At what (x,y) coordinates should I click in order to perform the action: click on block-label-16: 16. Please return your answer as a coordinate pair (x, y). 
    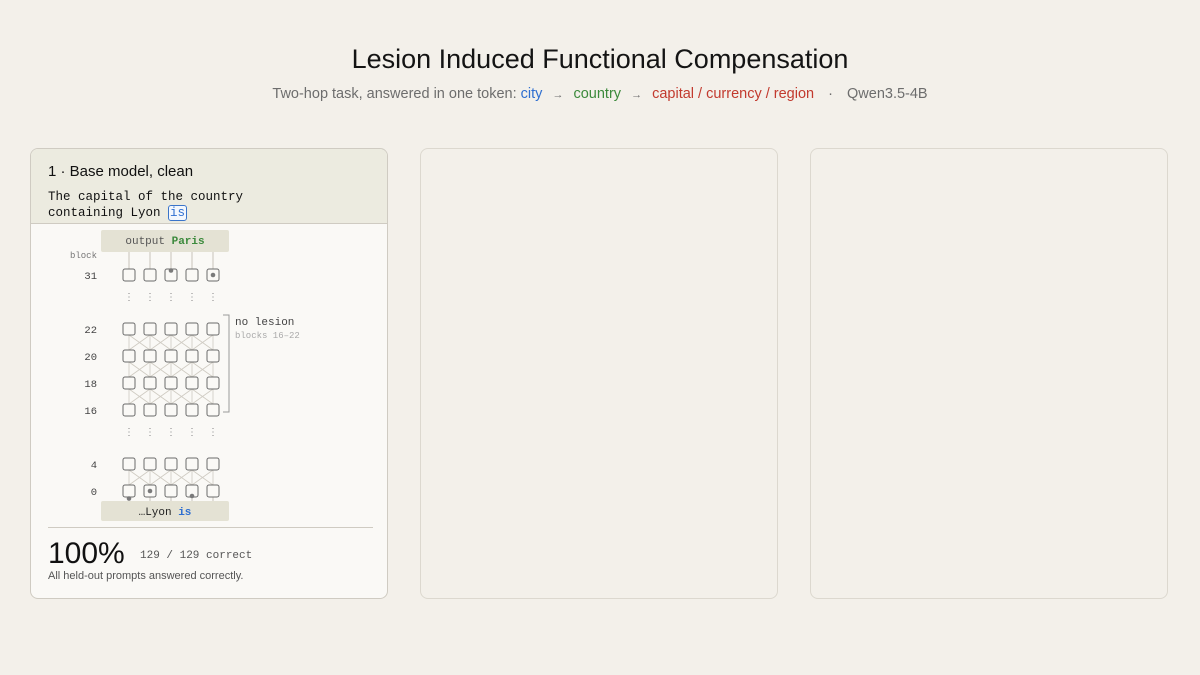
    Looking at the image, I should click on (90, 412).